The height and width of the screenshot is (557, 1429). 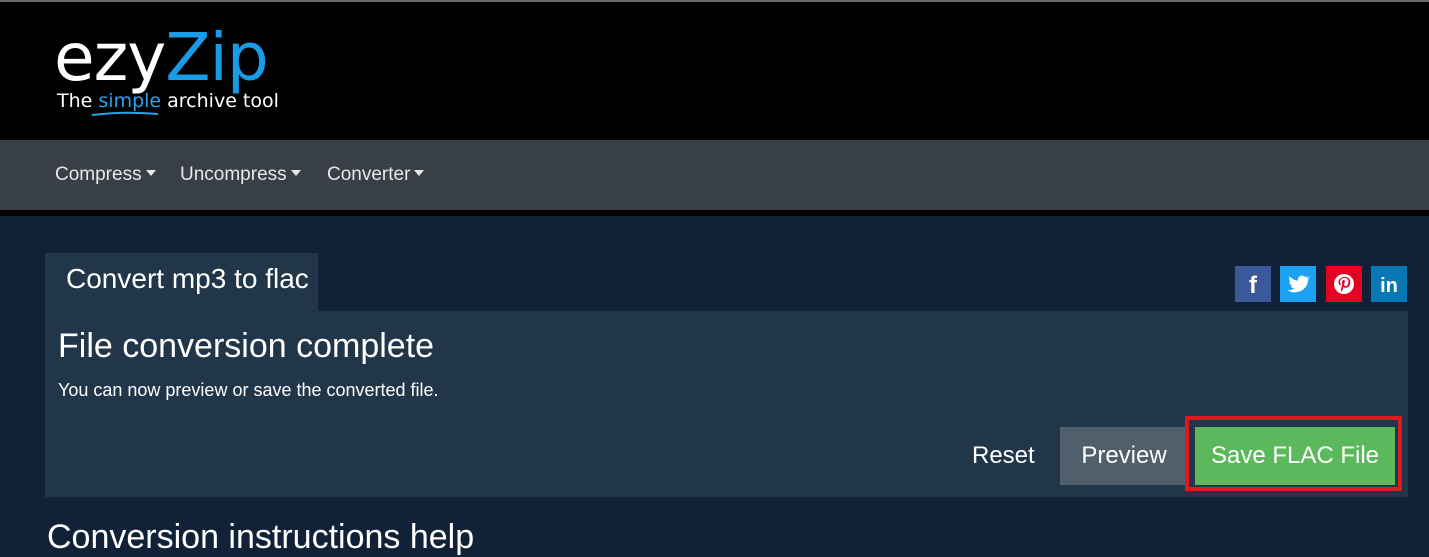 I want to click on linkedin-icon: in, so click(x=1389, y=286).